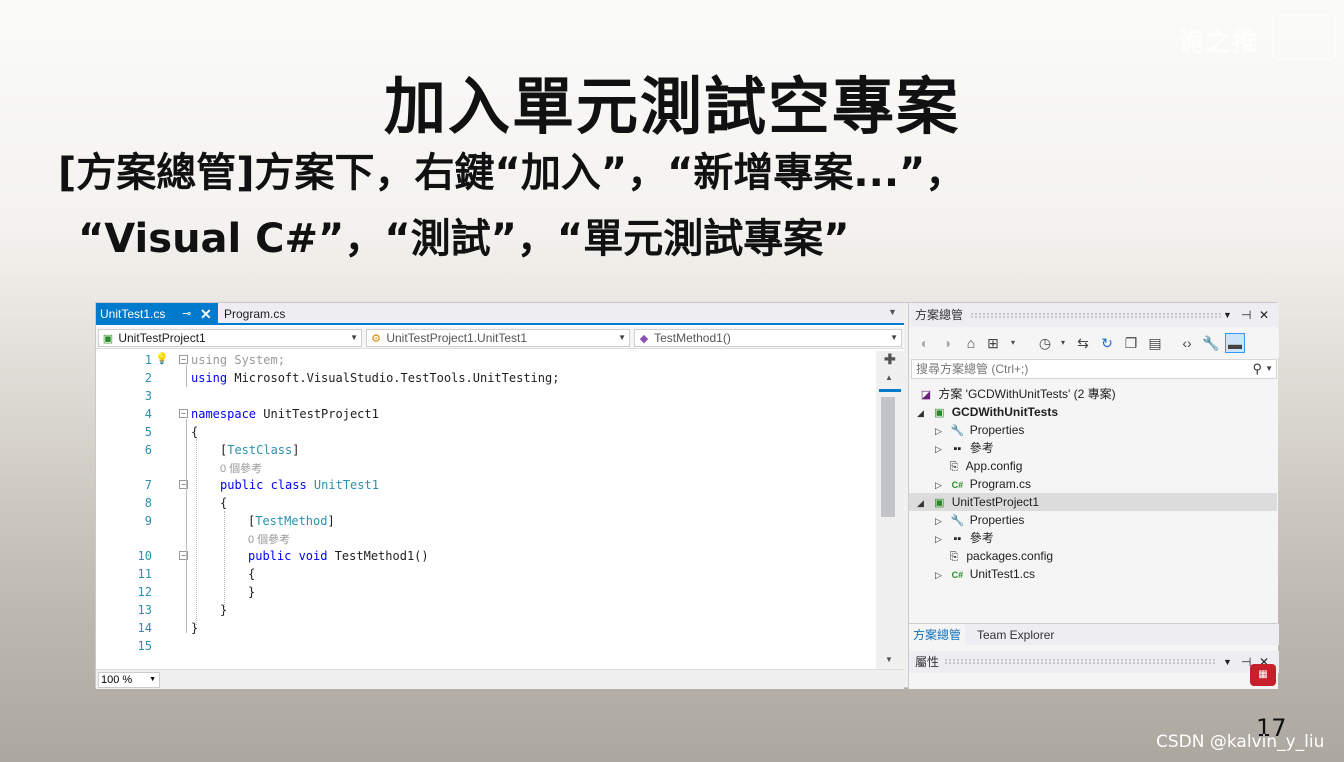 The width and height of the screenshot is (1344, 762). I want to click on line-number: 7, so click(148, 485).